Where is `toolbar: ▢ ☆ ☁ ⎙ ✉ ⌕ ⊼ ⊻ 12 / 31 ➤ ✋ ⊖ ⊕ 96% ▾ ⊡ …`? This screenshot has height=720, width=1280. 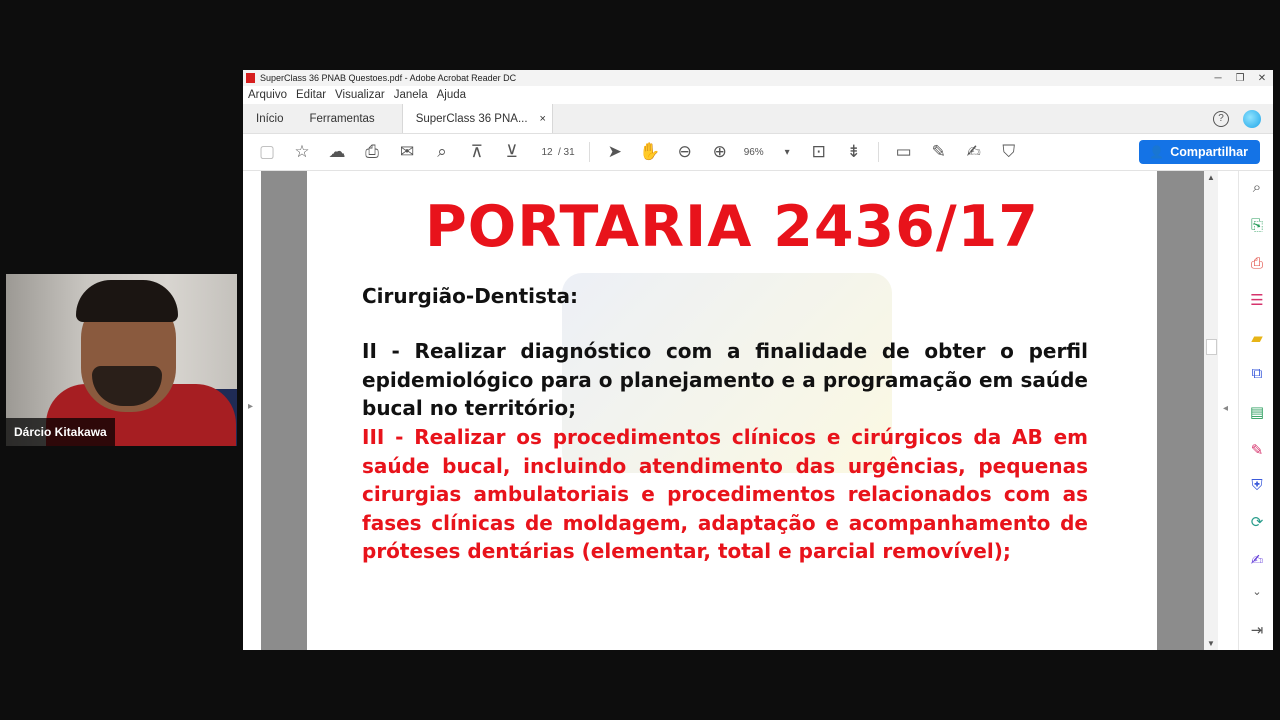
toolbar: ▢ ☆ ☁ ⎙ ✉ ⌕ ⊼ ⊻ 12 / 31 ➤ ✋ ⊖ ⊕ 96% ▾ ⊡ … is located at coordinates (758, 152).